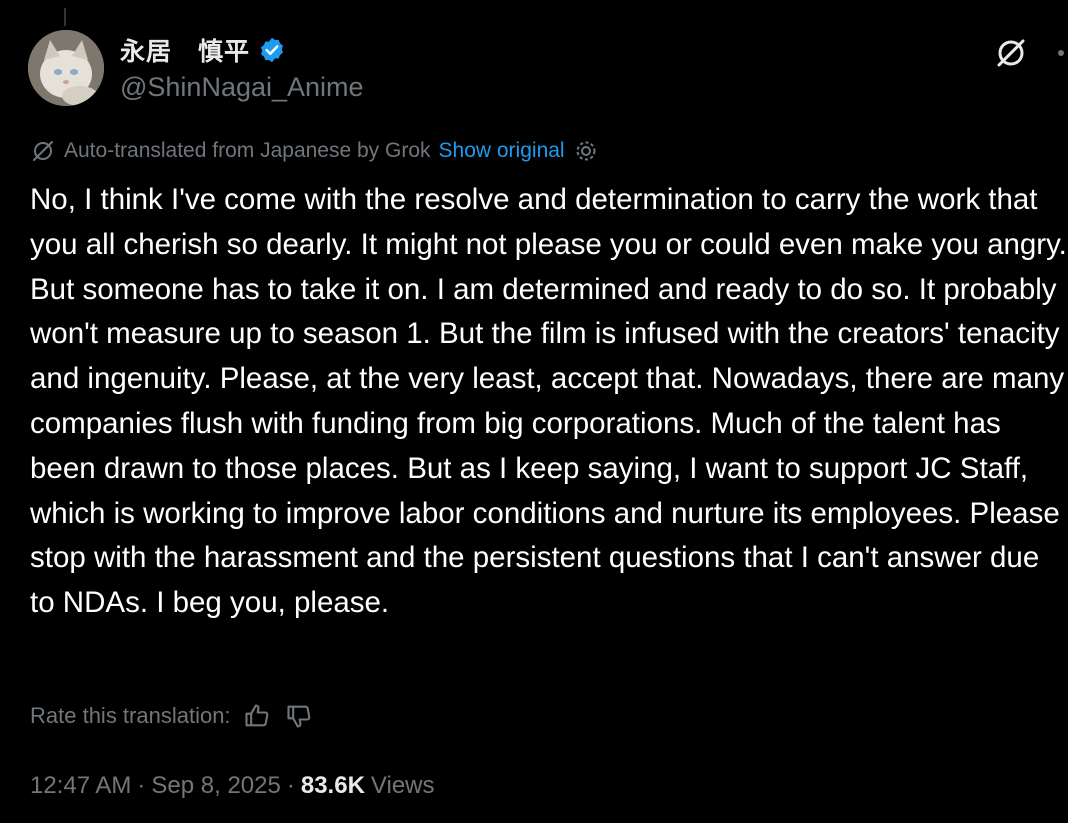 The height and width of the screenshot is (823, 1068). I want to click on thread-line, so click(65, 17).